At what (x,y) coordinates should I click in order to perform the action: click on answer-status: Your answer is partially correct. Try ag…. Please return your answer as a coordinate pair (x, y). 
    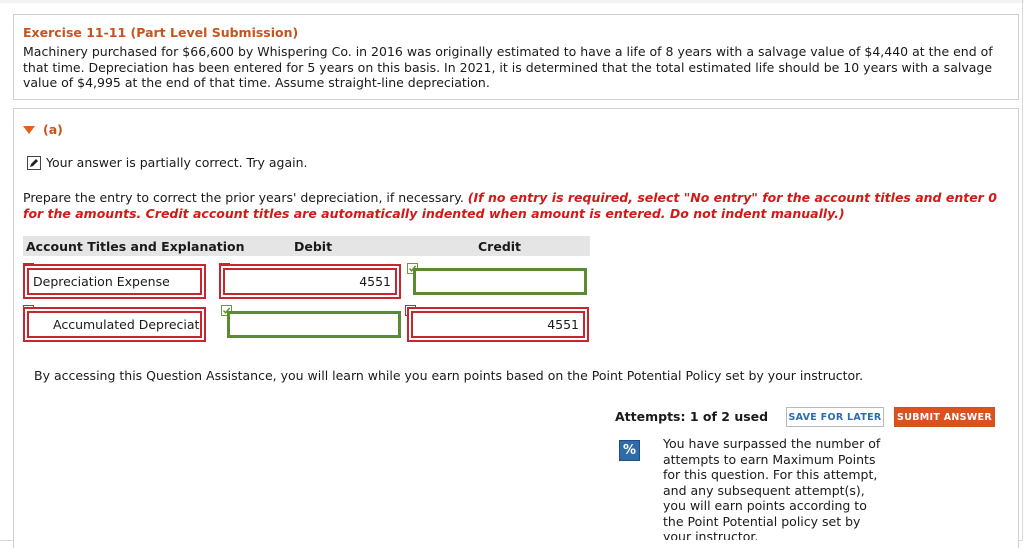
    Looking at the image, I should click on (167, 162).